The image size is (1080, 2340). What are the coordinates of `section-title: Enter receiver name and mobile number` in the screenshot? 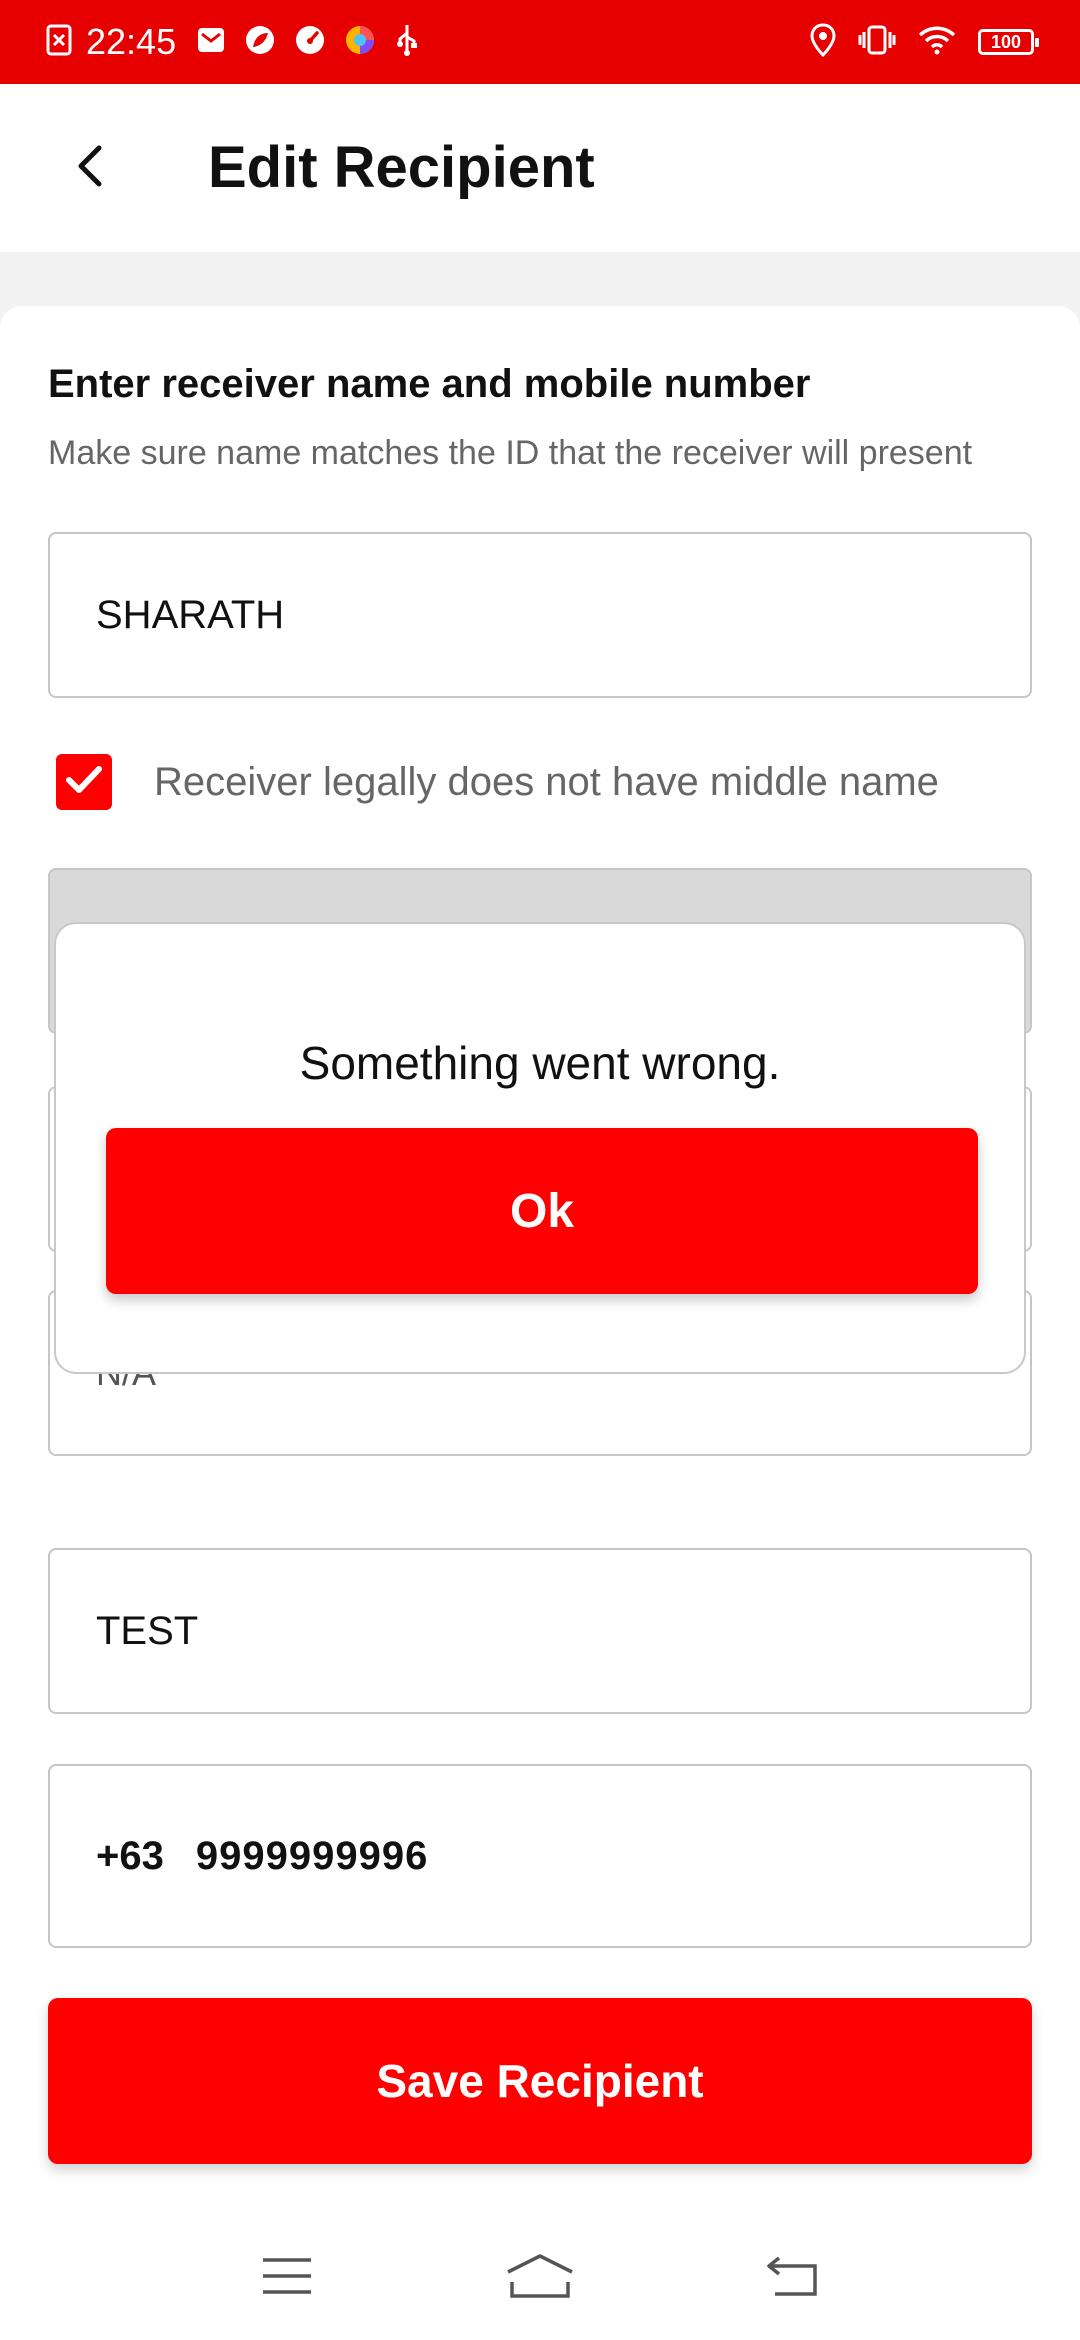 It's located at (429, 384).